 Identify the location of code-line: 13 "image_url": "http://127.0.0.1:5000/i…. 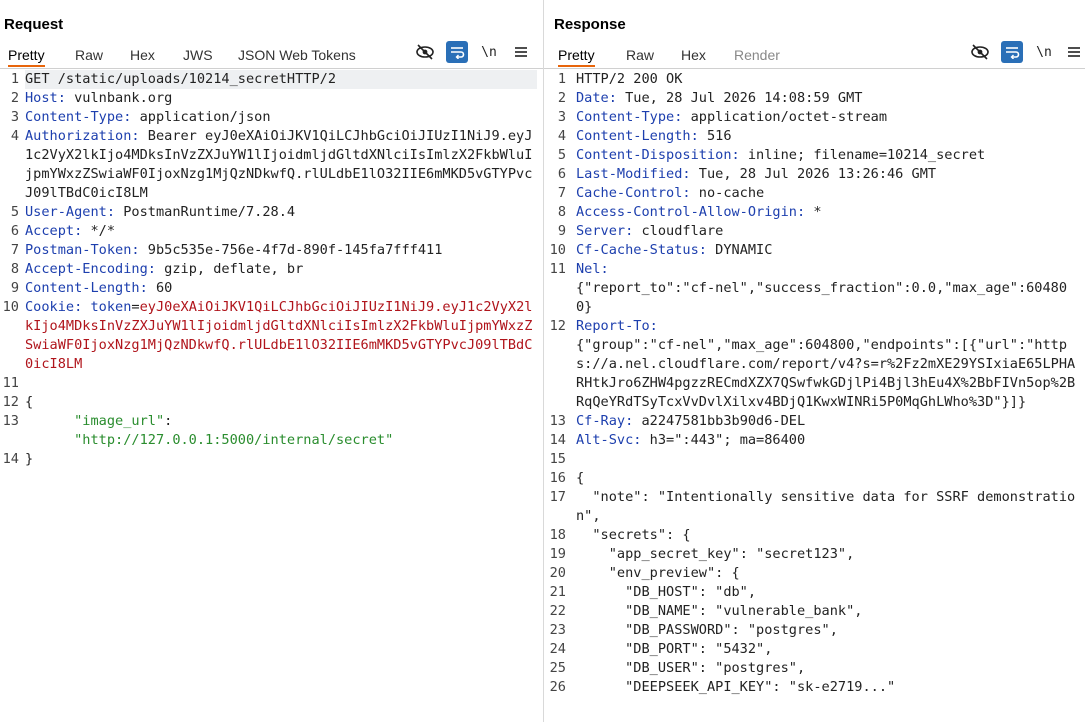
(271, 431).